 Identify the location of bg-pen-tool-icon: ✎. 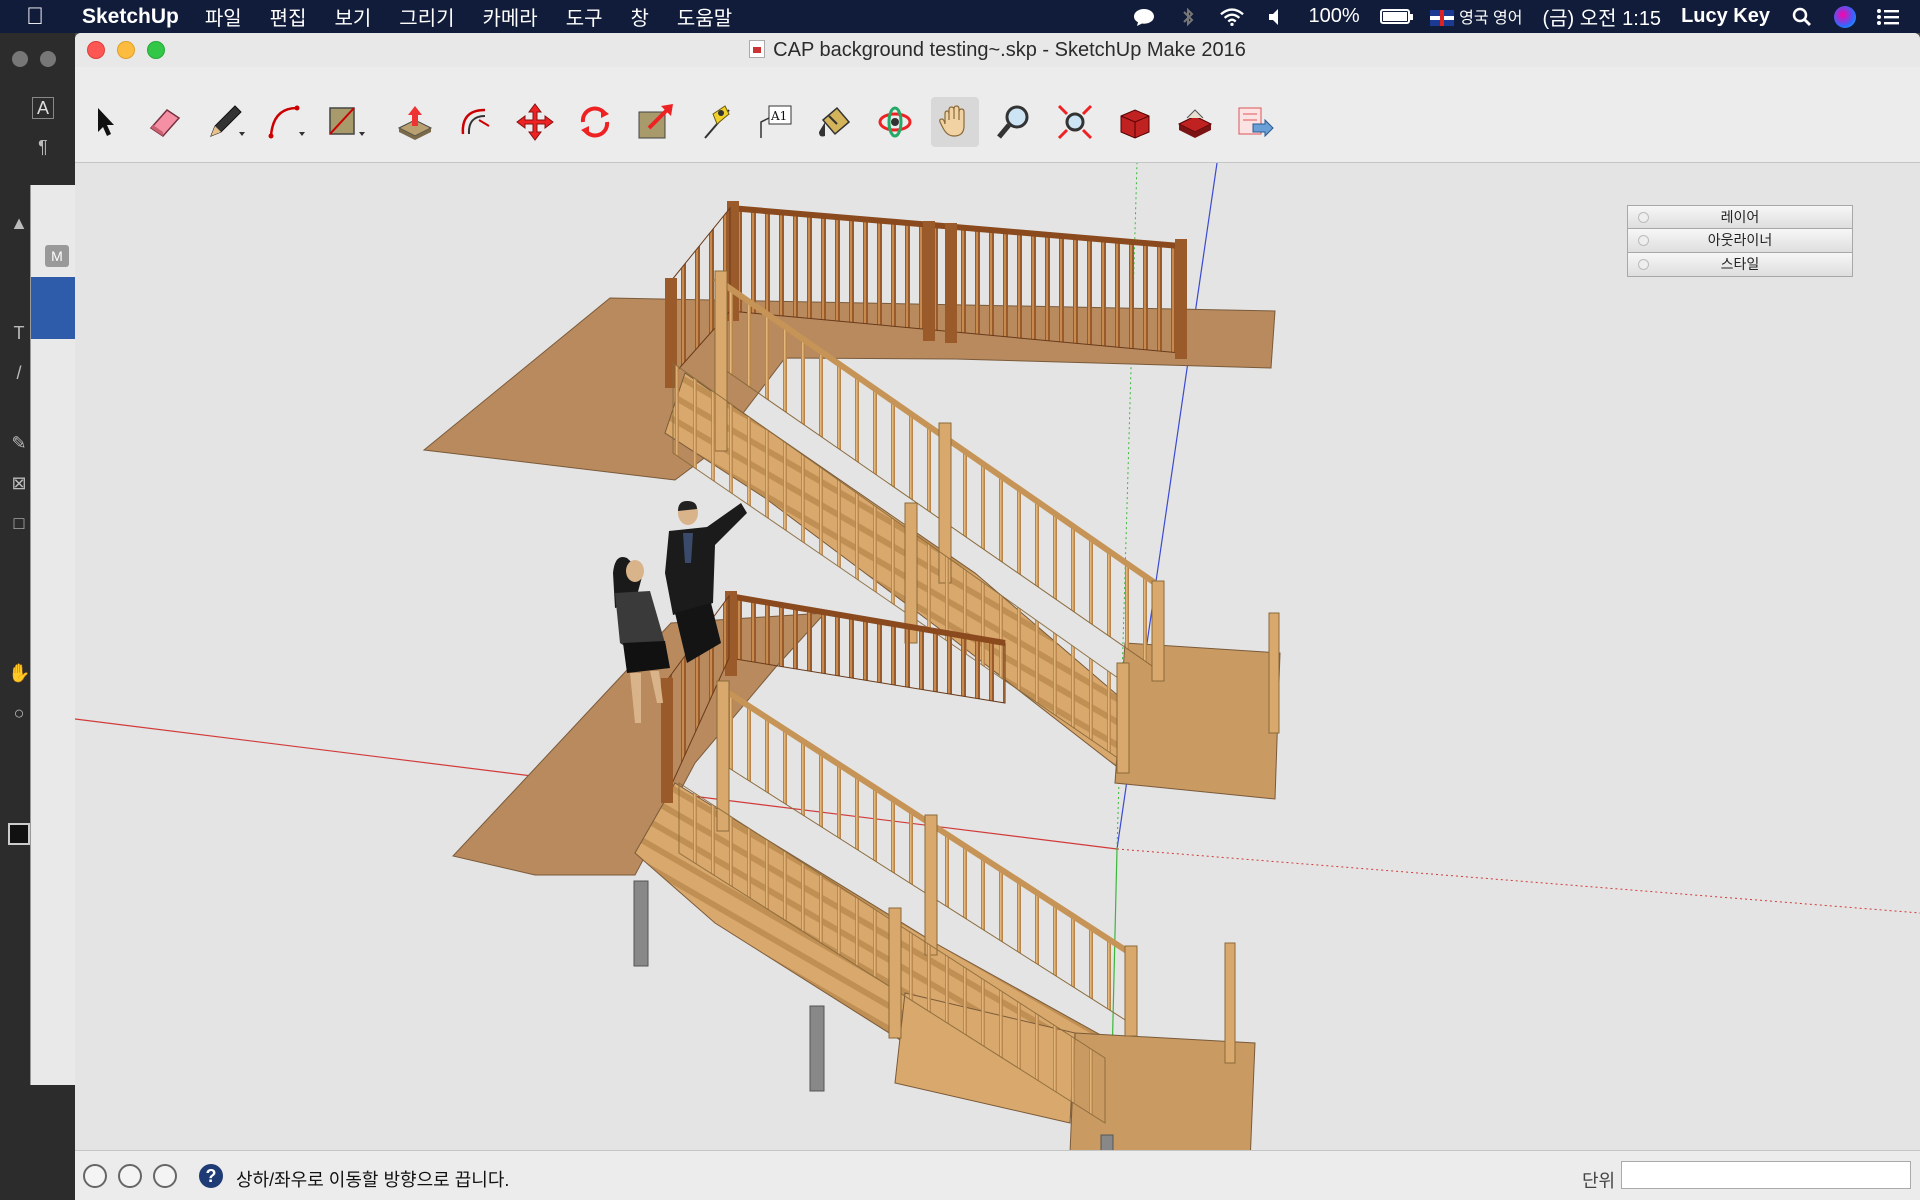
(19, 444).